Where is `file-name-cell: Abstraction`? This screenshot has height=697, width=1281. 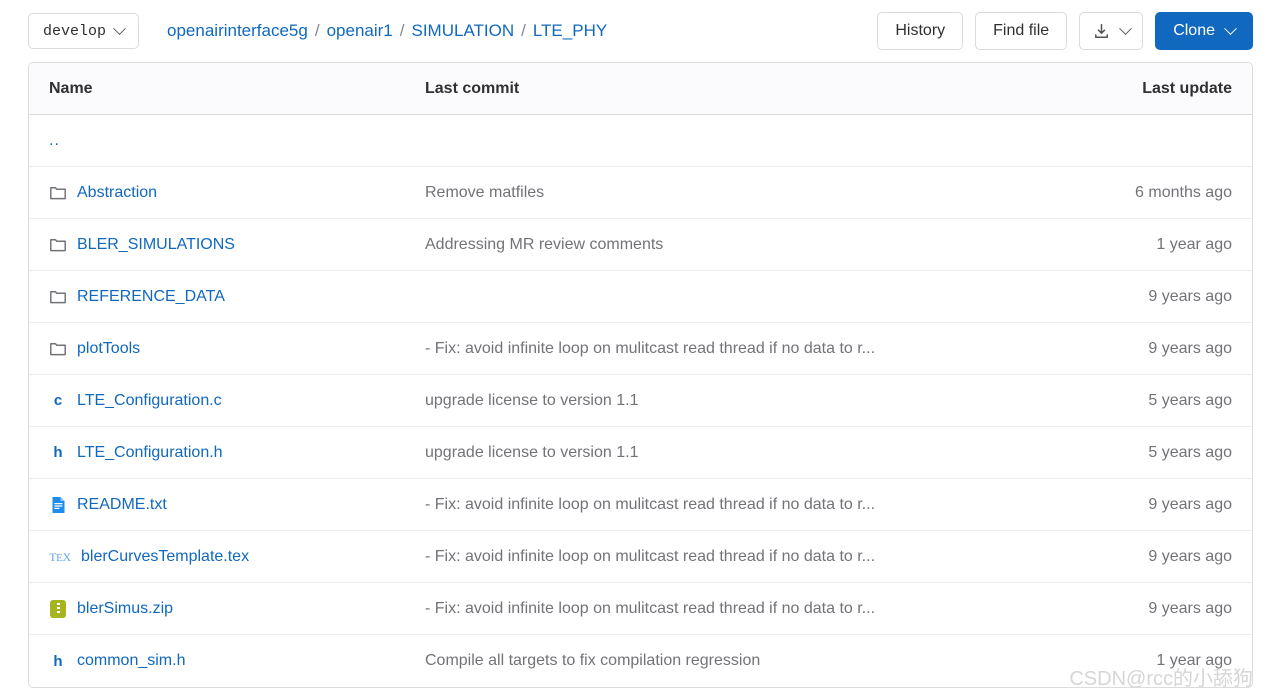 file-name-cell: Abstraction is located at coordinates (227, 193).